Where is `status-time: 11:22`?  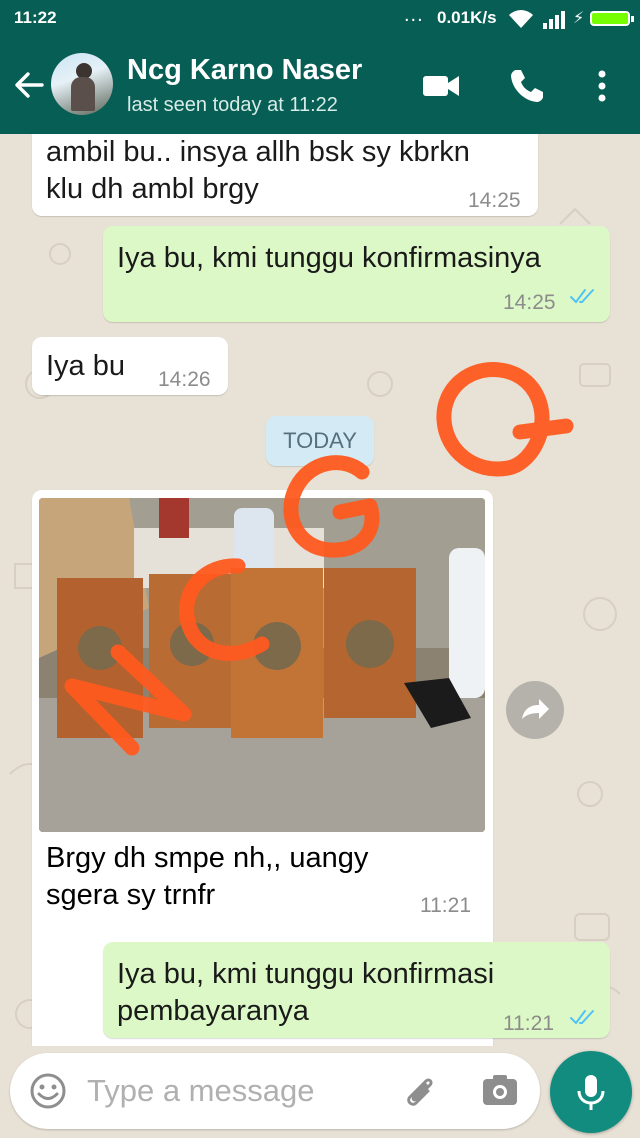
status-time: 11:22 is located at coordinates (35, 17).